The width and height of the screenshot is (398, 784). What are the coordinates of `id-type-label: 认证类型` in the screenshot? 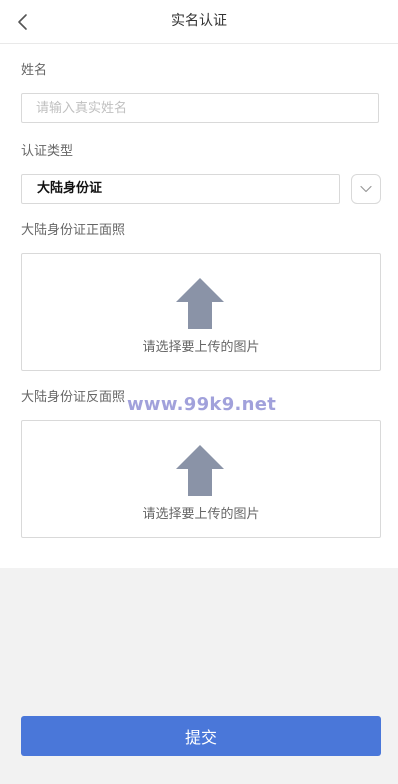 It's located at (47, 151).